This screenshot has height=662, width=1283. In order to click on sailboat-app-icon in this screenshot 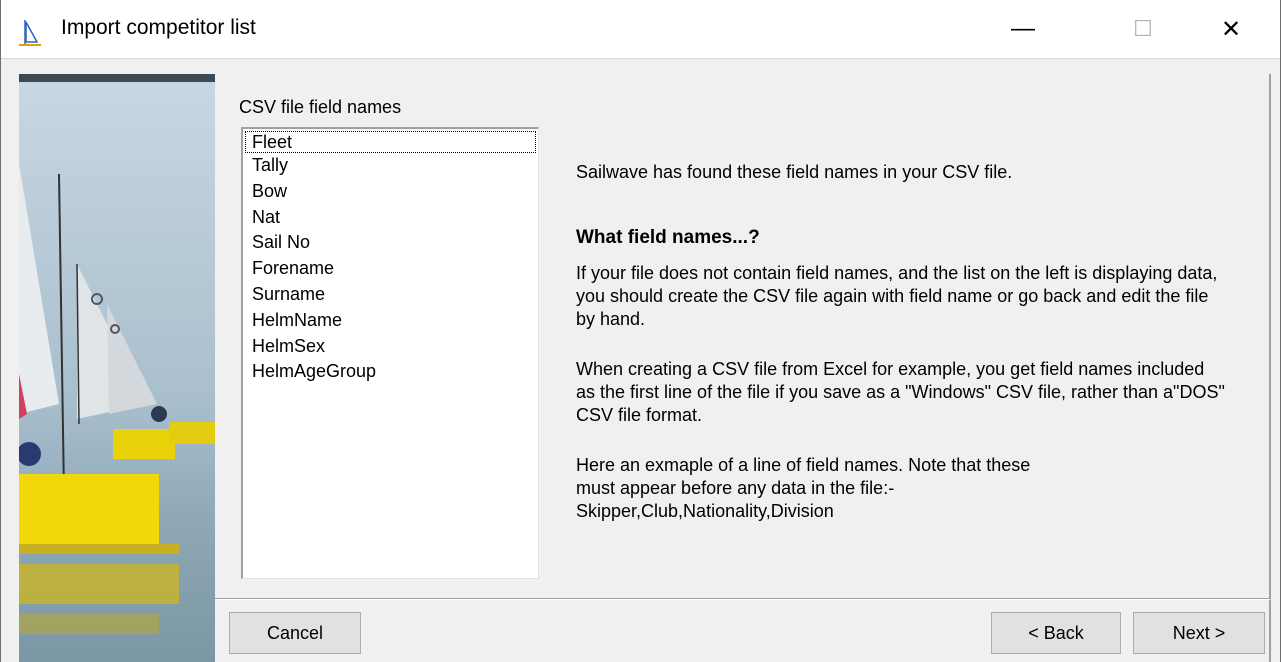, I will do `click(30, 33)`.